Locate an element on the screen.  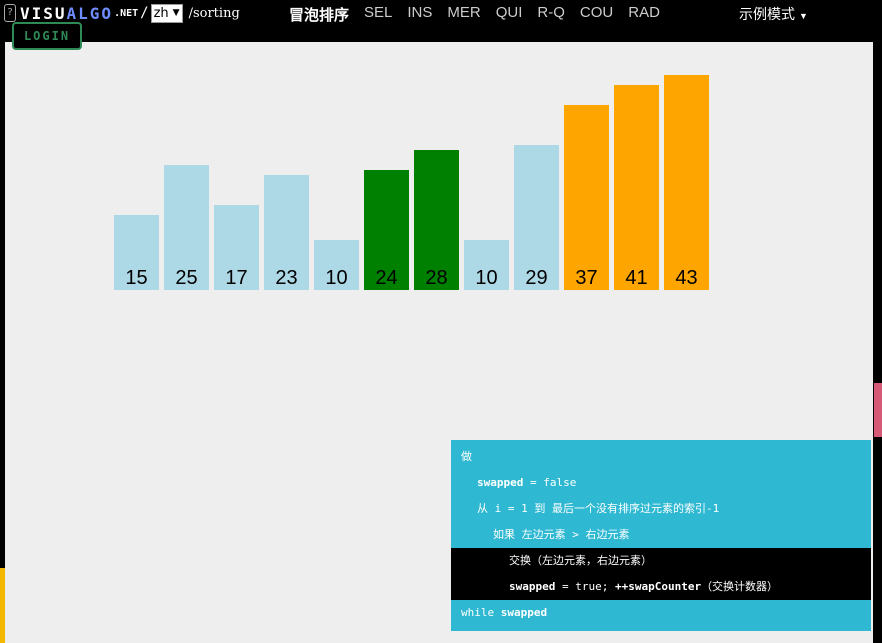
logo-text-visu: VISU is located at coordinates (43, 13).